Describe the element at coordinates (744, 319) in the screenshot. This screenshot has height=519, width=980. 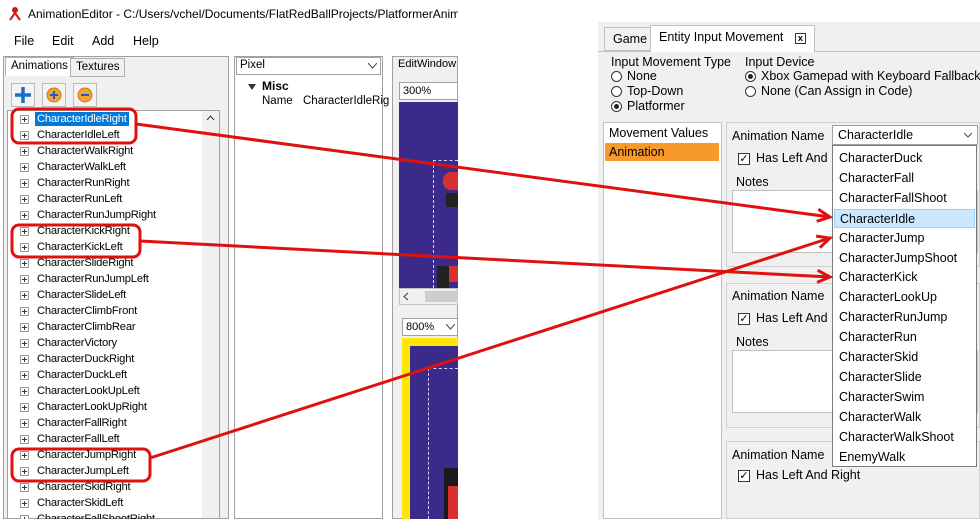
I see `has-left-right-checkbox-2: ✓` at that location.